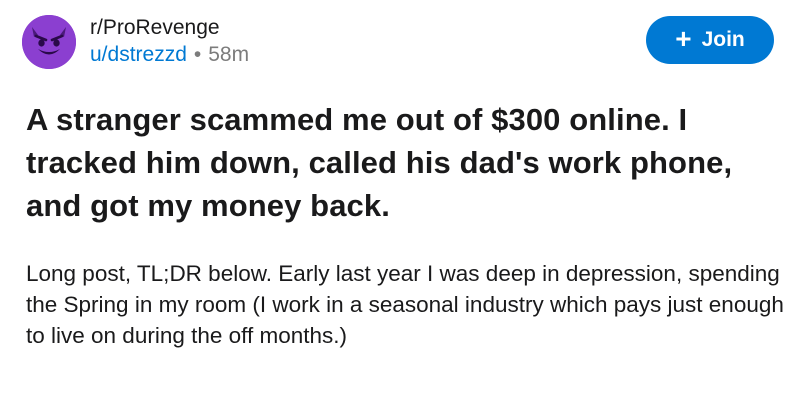 The image size is (800, 420). What do you see at coordinates (683, 38) in the screenshot?
I see `plus-icon: +` at bounding box center [683, 38].